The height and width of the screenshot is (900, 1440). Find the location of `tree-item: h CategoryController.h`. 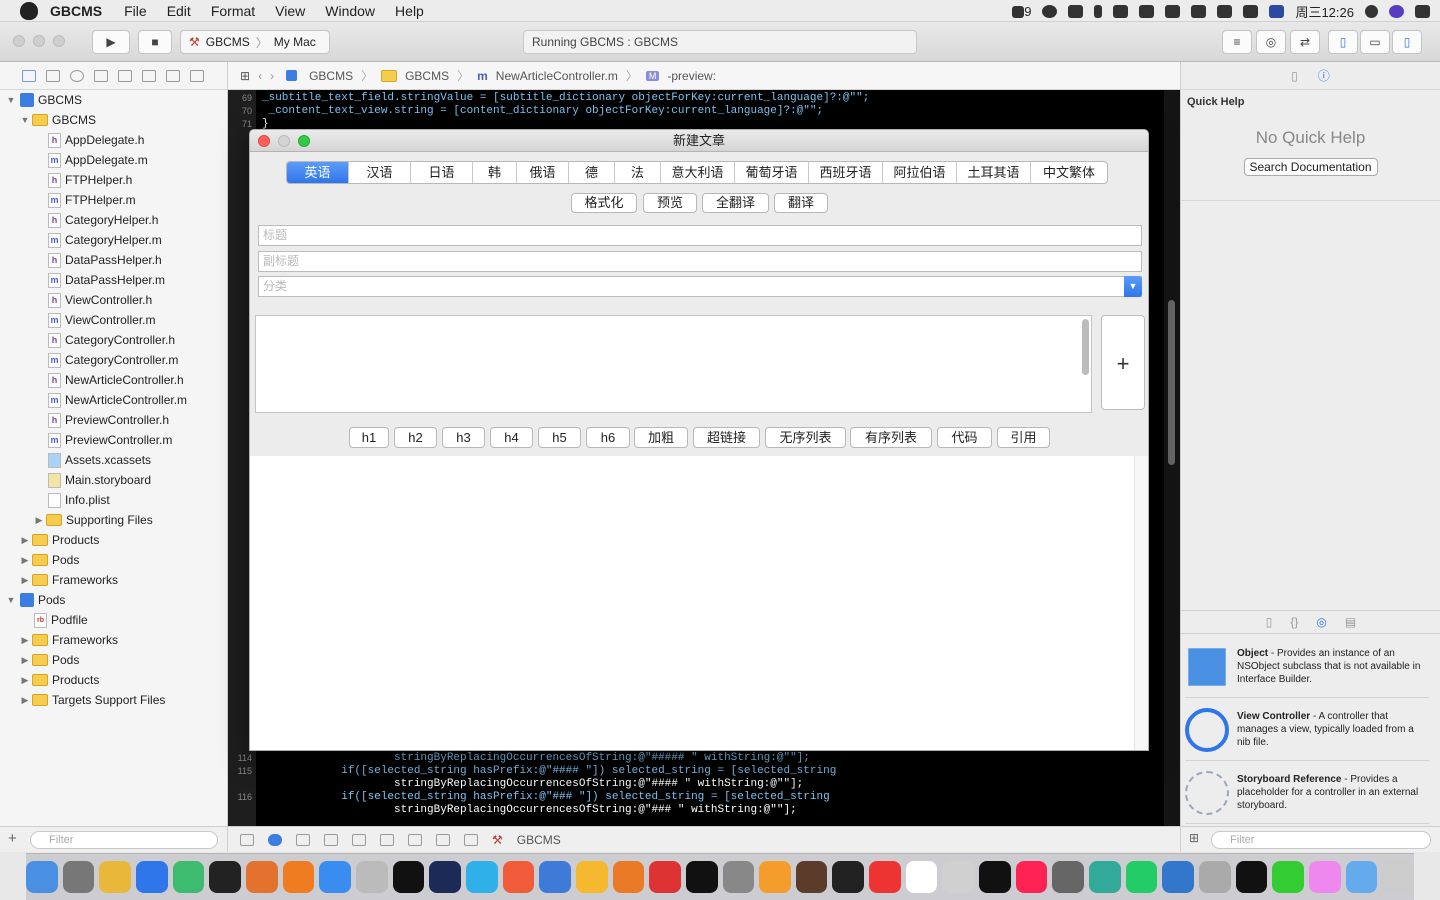

tree-item: h CategoryController.h is located at coordinates (113, 340).